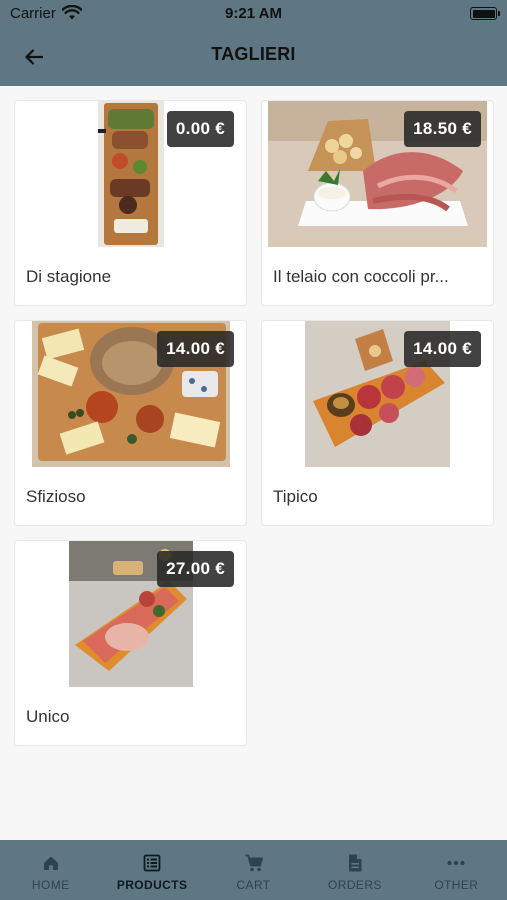 The height and width of the screenshot is (900, 507). Describe the element at coordinates (69, 276) in the screenshot. I see `product-name: Di stagione` at that location.